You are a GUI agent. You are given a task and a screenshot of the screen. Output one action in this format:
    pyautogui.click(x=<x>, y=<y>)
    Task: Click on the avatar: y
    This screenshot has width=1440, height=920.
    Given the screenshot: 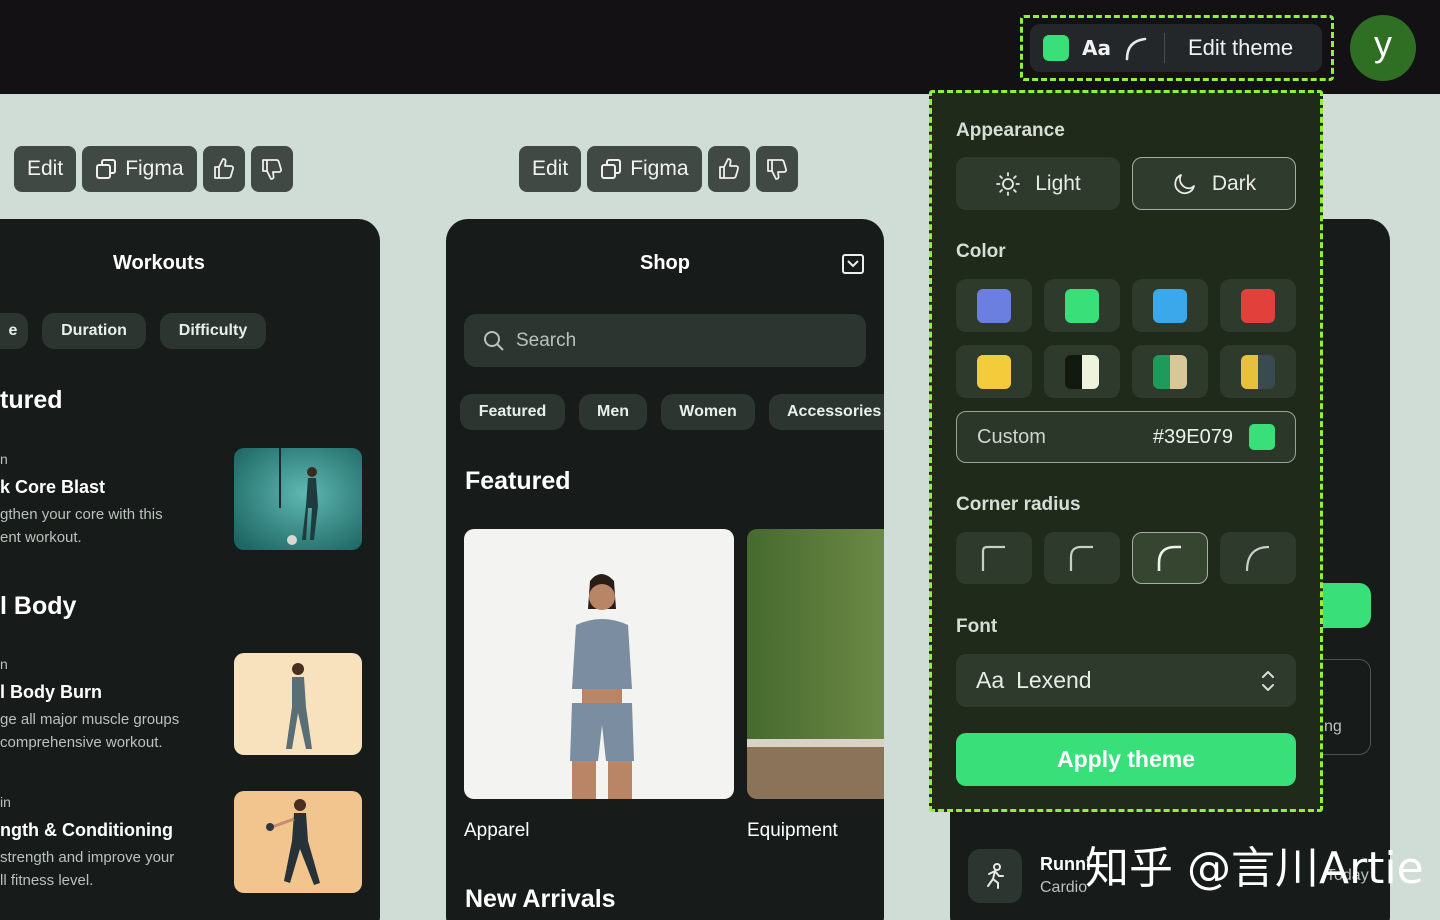 What is the action you would take?
    pyautogui.click(x=1383, y=48)
    